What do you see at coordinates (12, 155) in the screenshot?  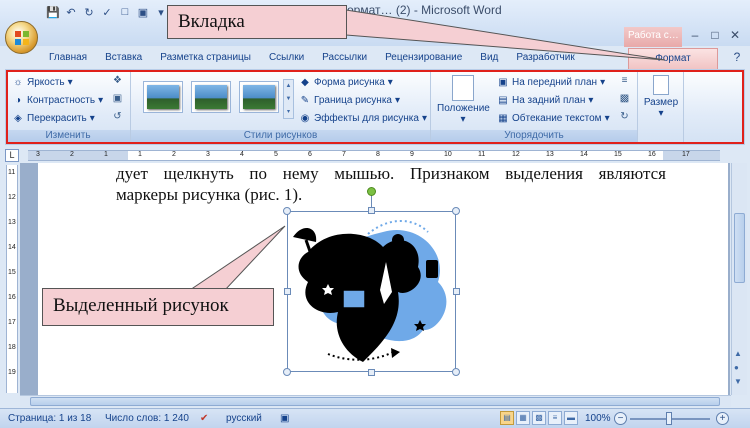 I see `tab-selector-icon: L` at bounding box center [12, 155].